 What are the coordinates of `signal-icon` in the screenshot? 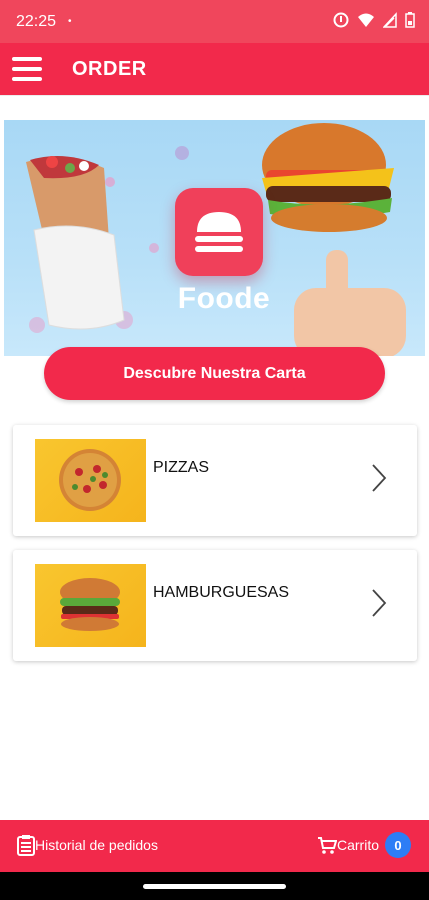 It's located at (390, 20).